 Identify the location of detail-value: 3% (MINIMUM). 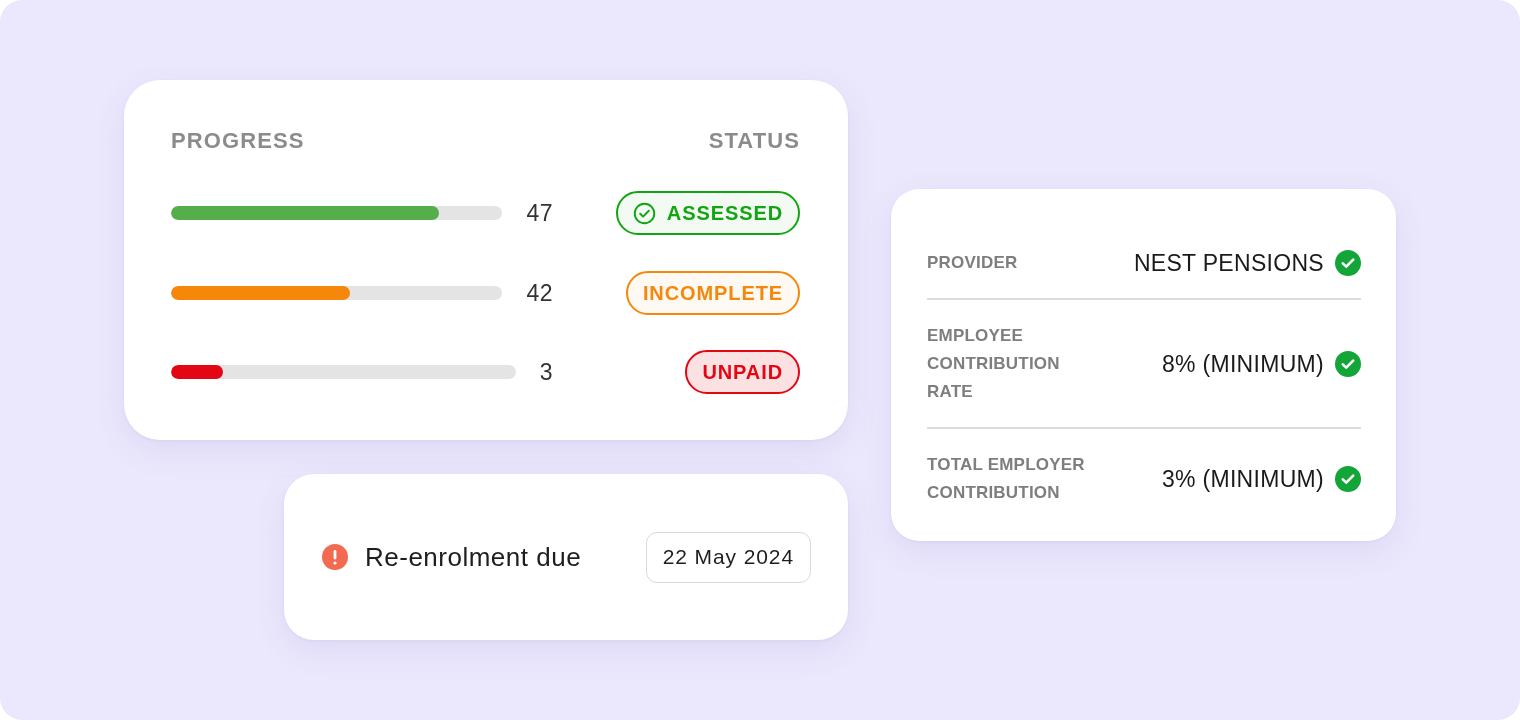
(1242, 479).